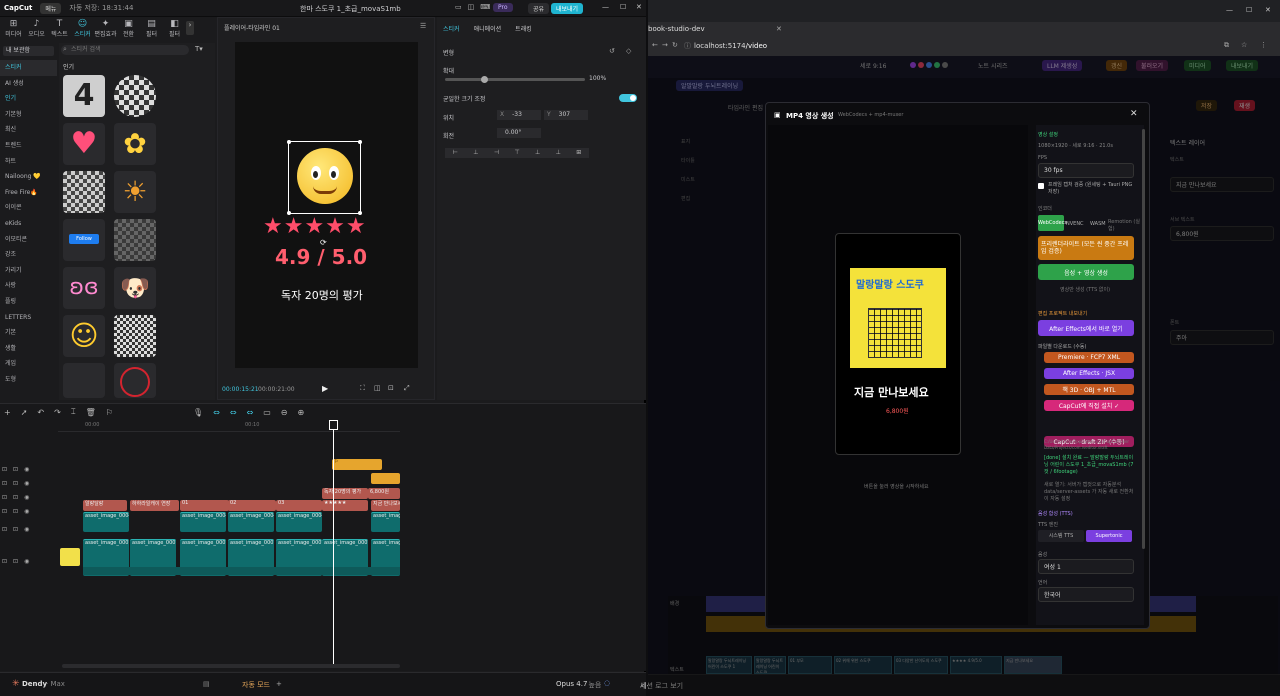 Image resolution: width=1280 pixels, height=696 pixels. I want to click on sticker-clip: ⚐, so click(357, 464).